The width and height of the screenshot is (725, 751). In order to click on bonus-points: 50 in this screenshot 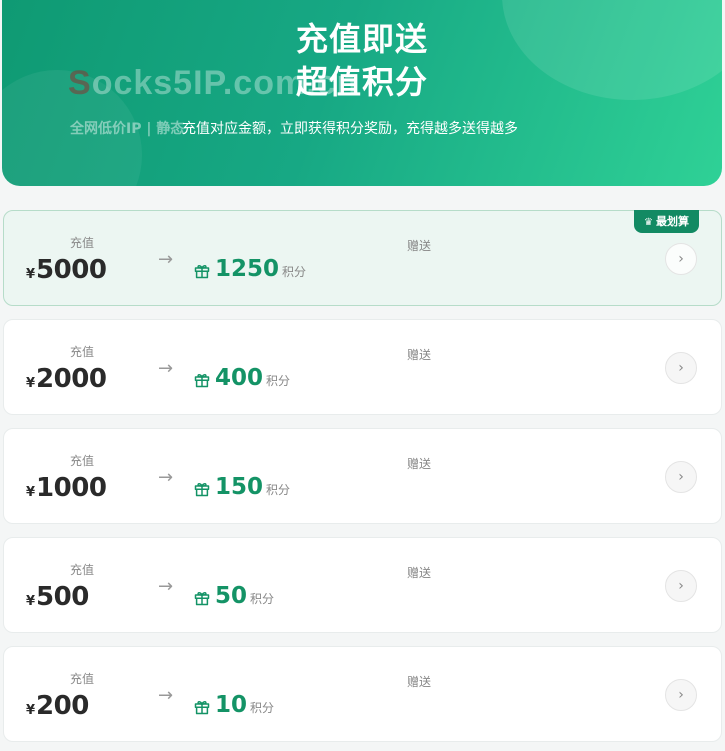, I will do `click(231, 596)`.